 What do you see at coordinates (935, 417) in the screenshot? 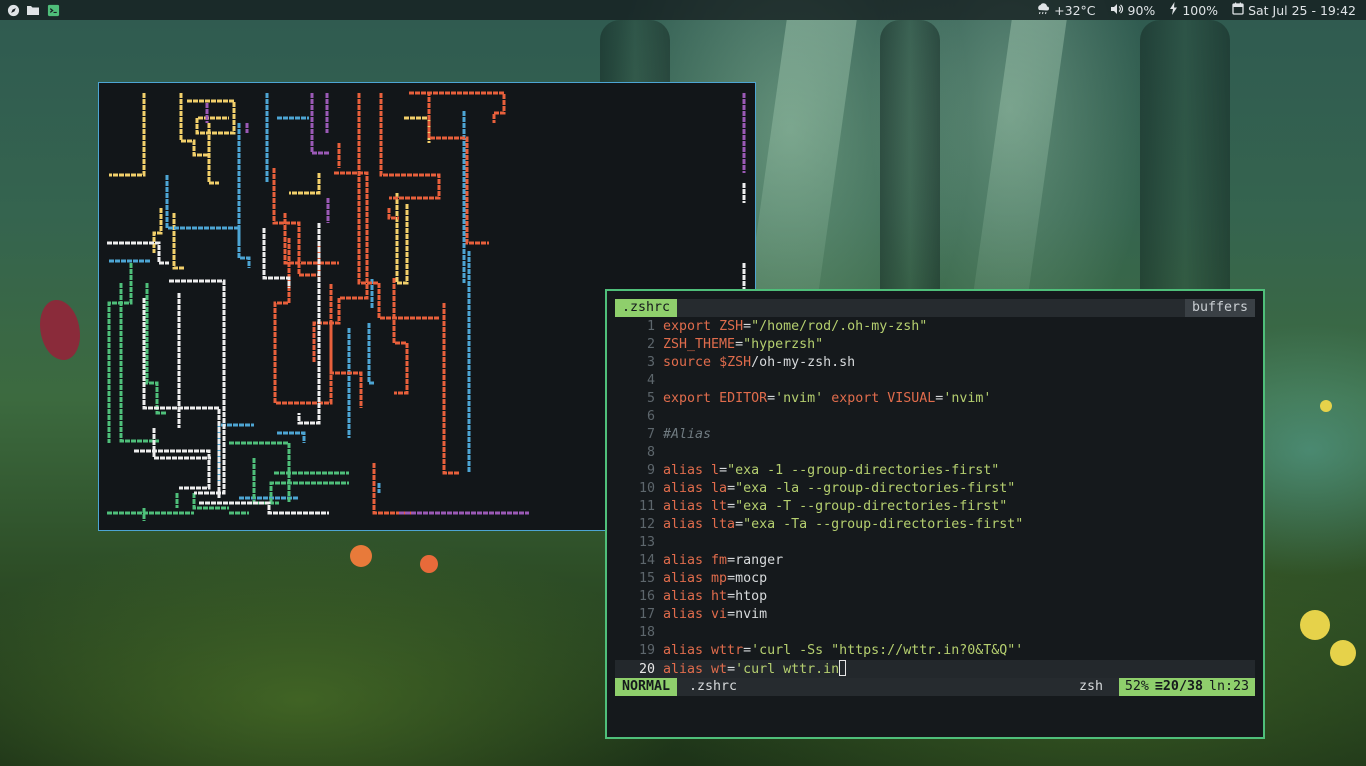
I see `code-line: 6` at bounding box center [935, 417].